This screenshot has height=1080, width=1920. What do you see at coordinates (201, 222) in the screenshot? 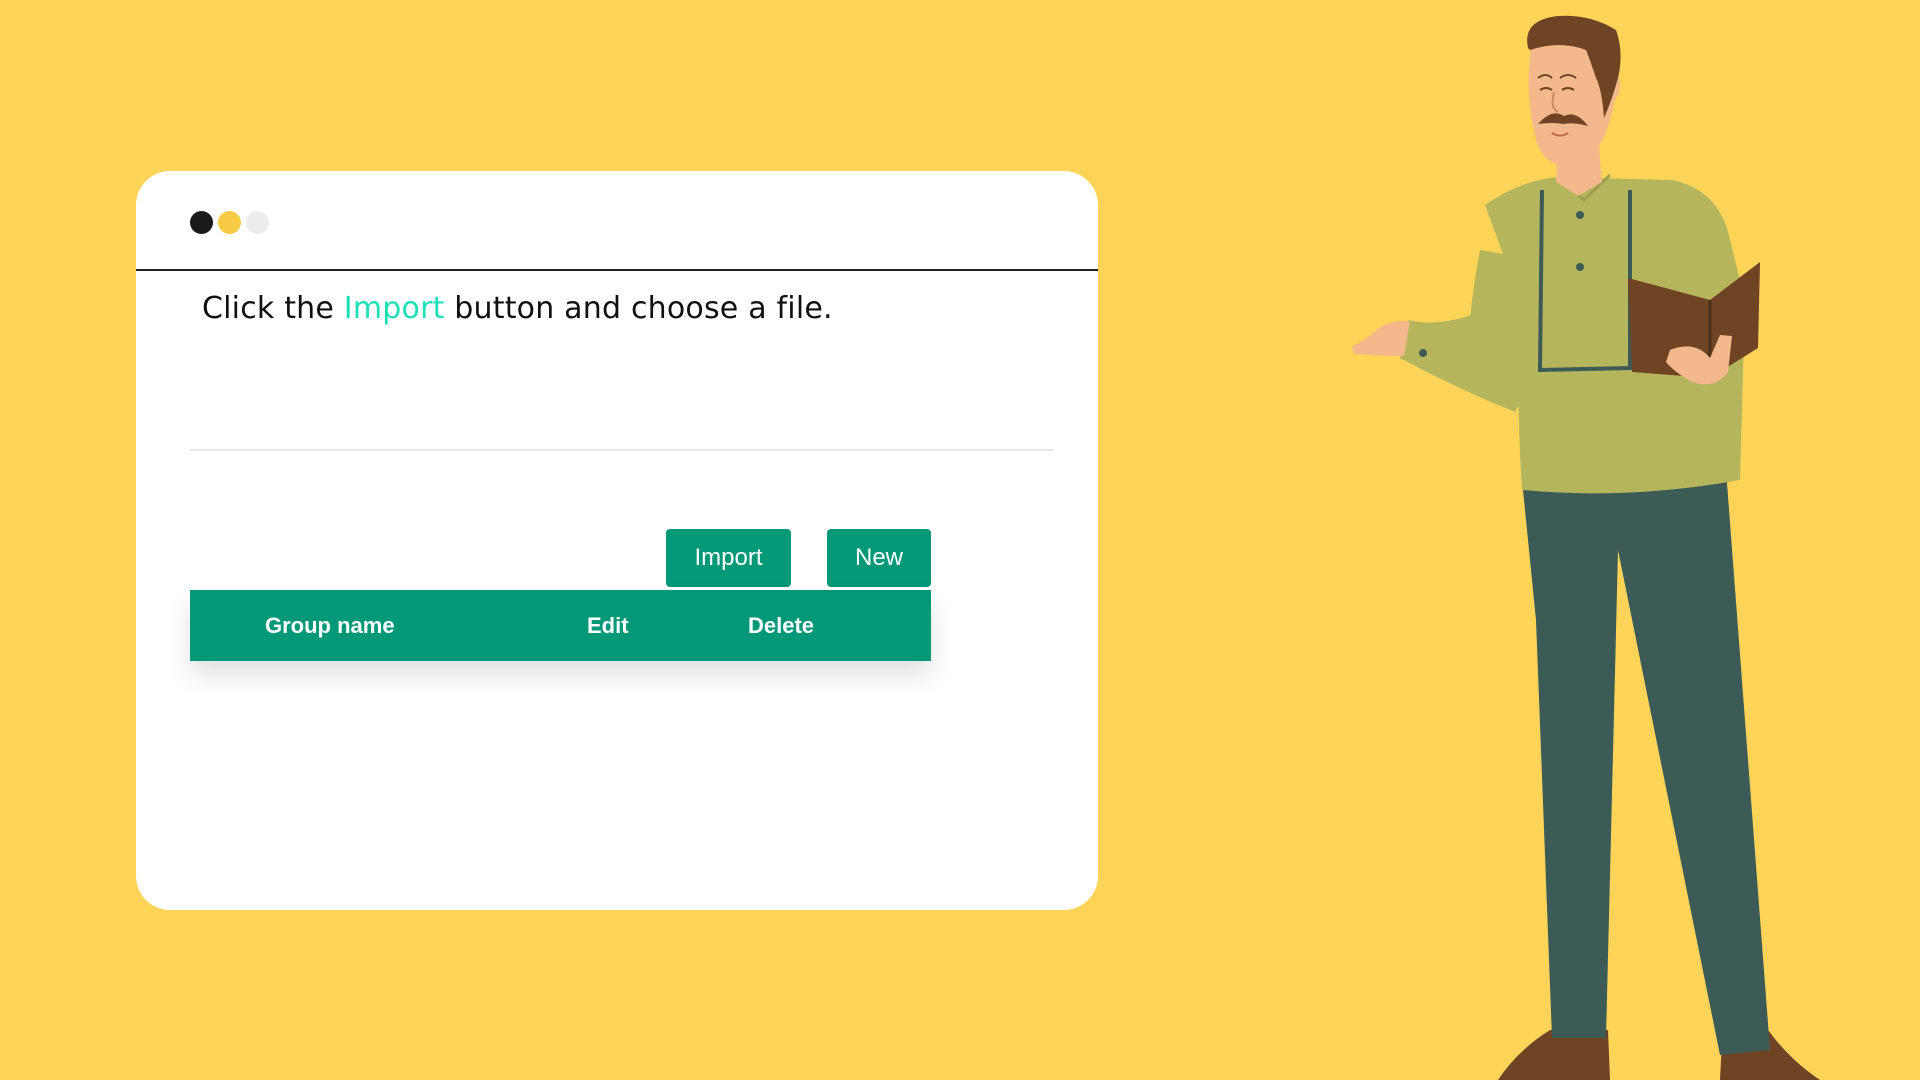
I see `window-dot-black-icon` at bounding box center [201, 222].